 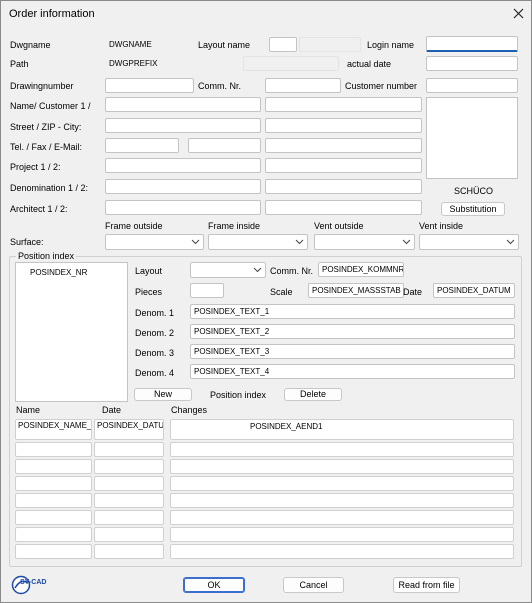 What do you see at coordinates (163, 394) in the screenshot?
I see `new-button: New` at bounding box center [163, 394].